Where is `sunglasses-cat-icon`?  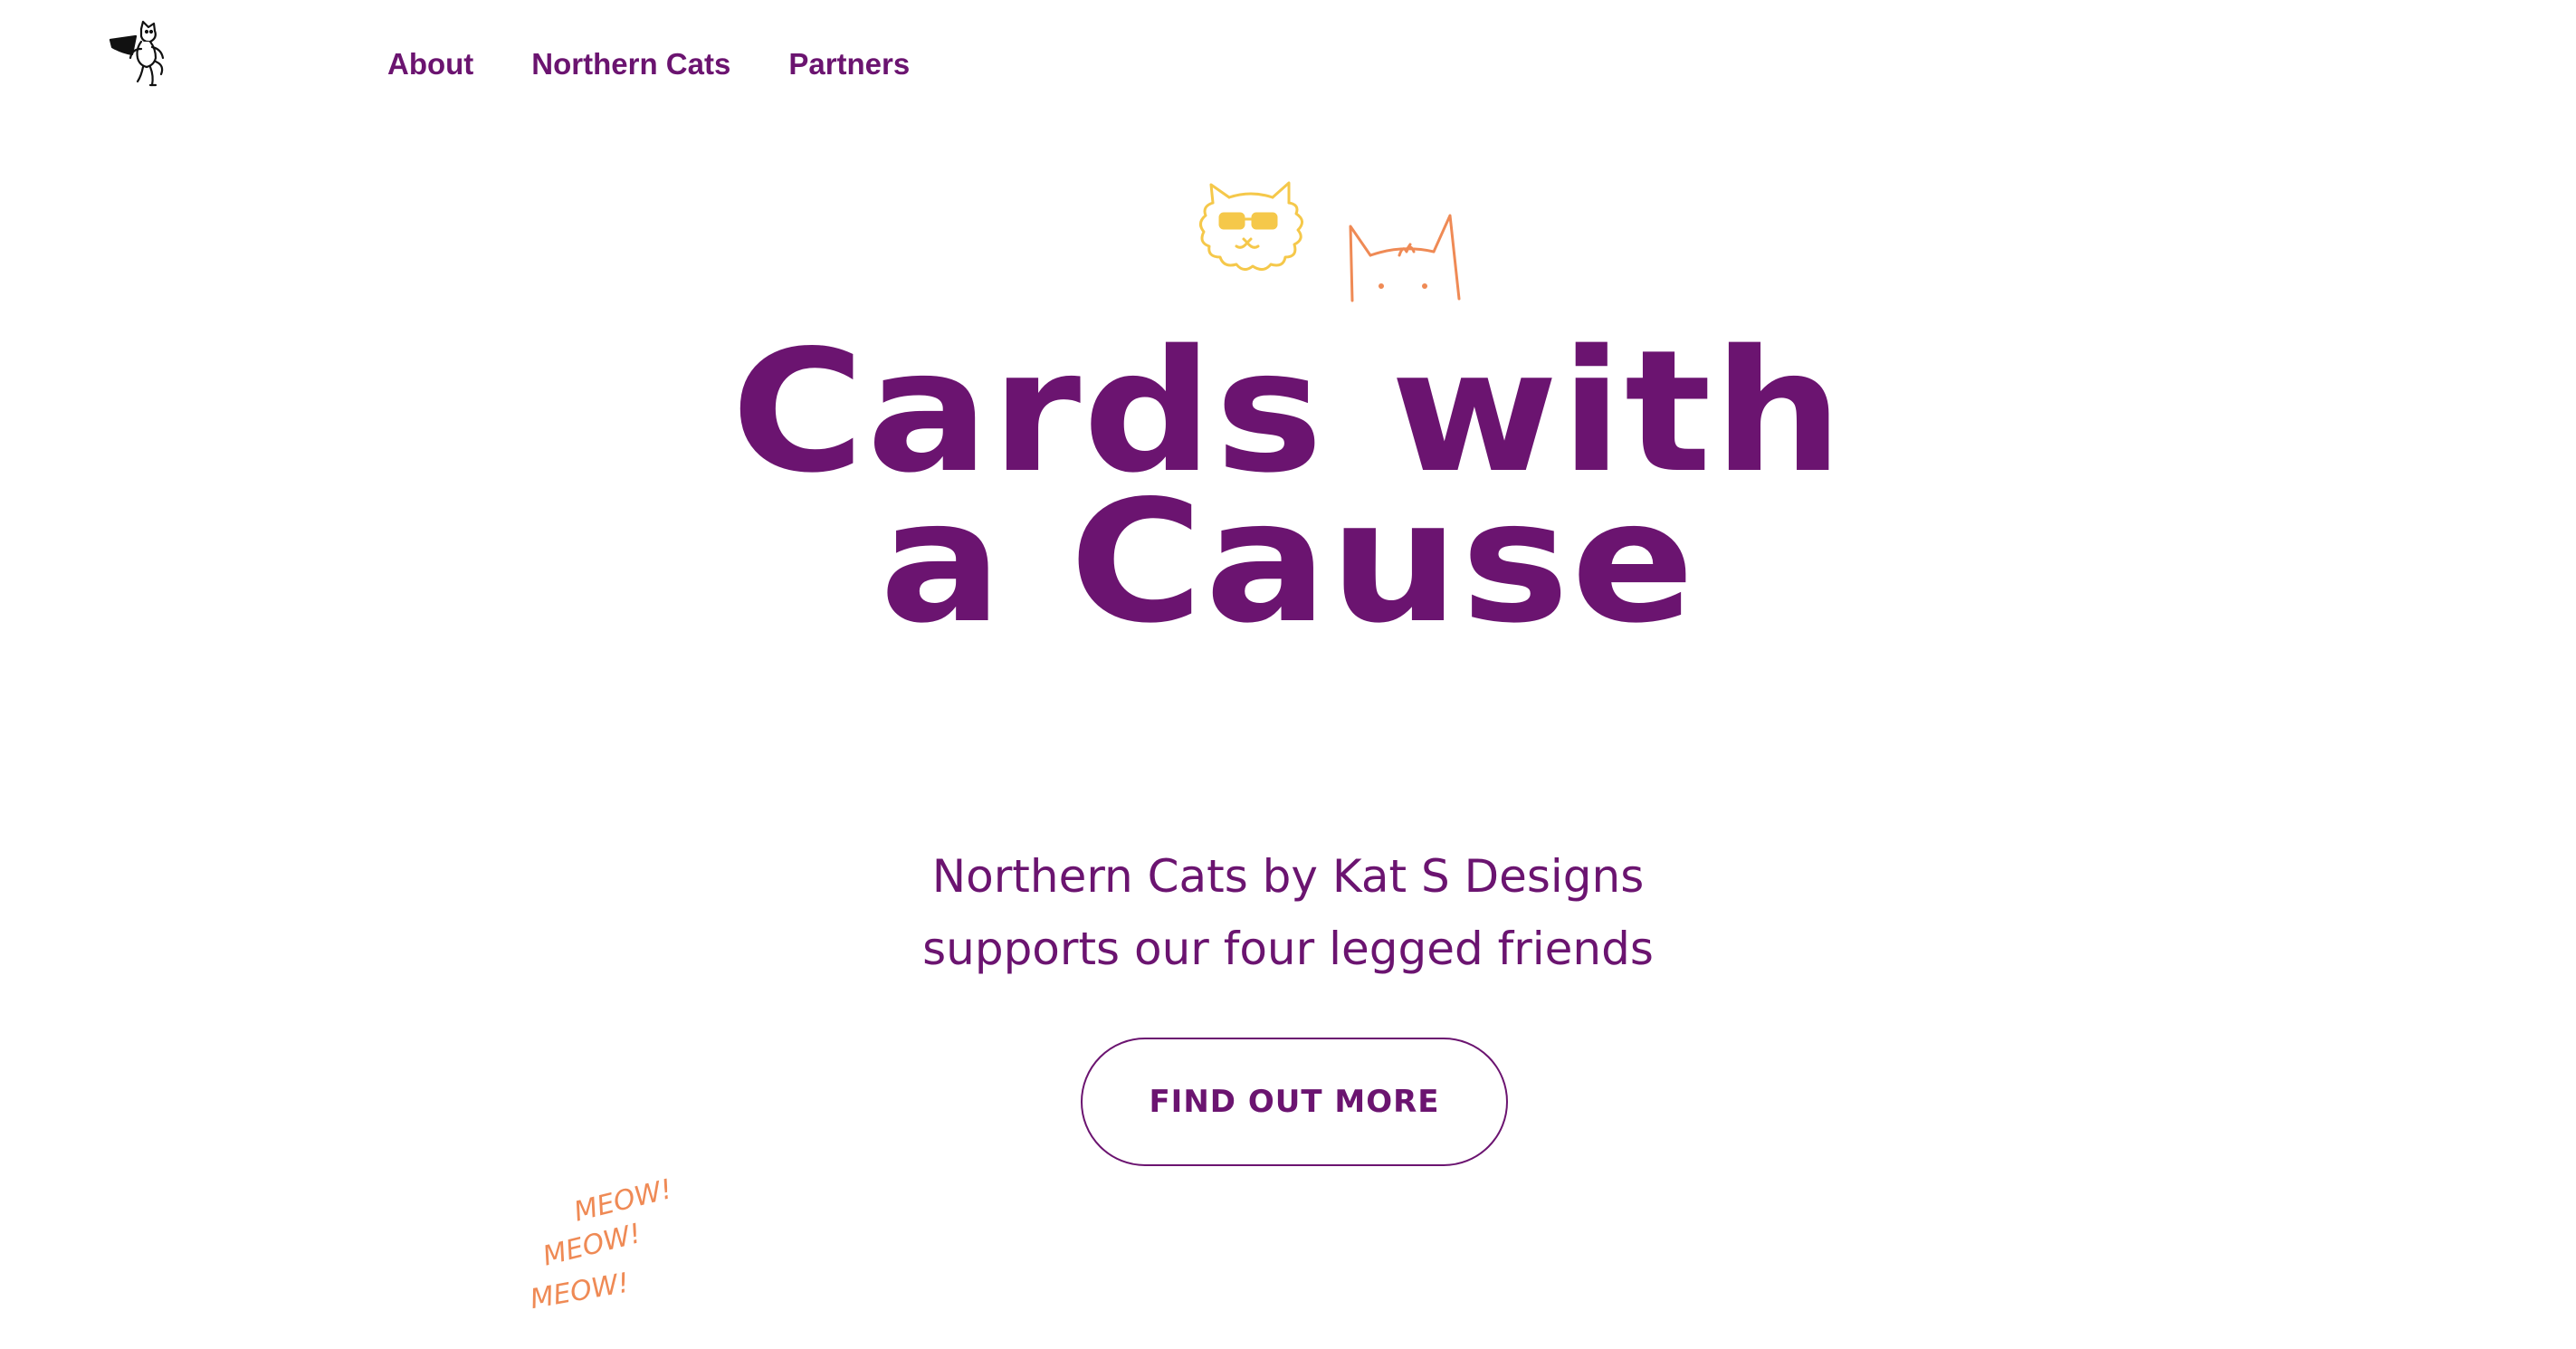 sunglasses-cat-icon is located at coordinates (1251, 226).